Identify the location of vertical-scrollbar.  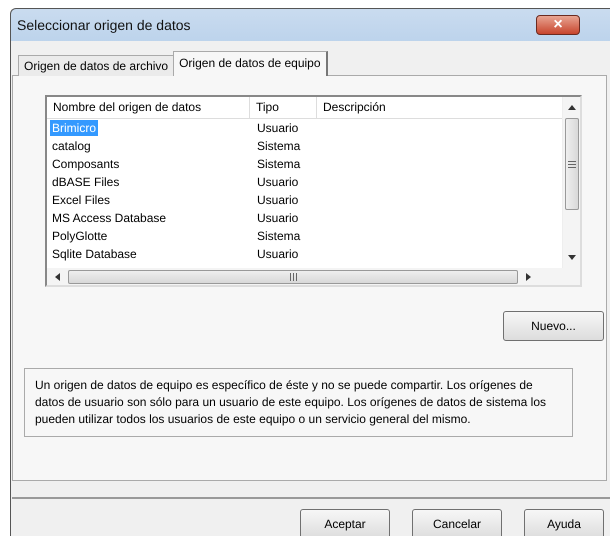
(571, 182).